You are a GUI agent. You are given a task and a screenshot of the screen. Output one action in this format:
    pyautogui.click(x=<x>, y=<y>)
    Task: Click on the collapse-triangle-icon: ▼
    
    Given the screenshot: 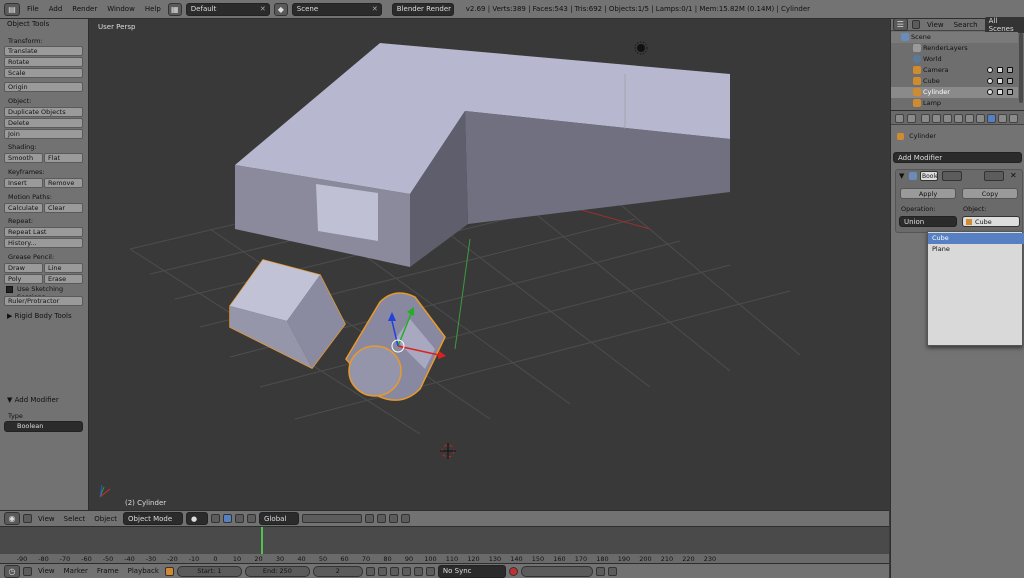 What is the action you would take?
    pyautogui.click(x=901, y=176)
    